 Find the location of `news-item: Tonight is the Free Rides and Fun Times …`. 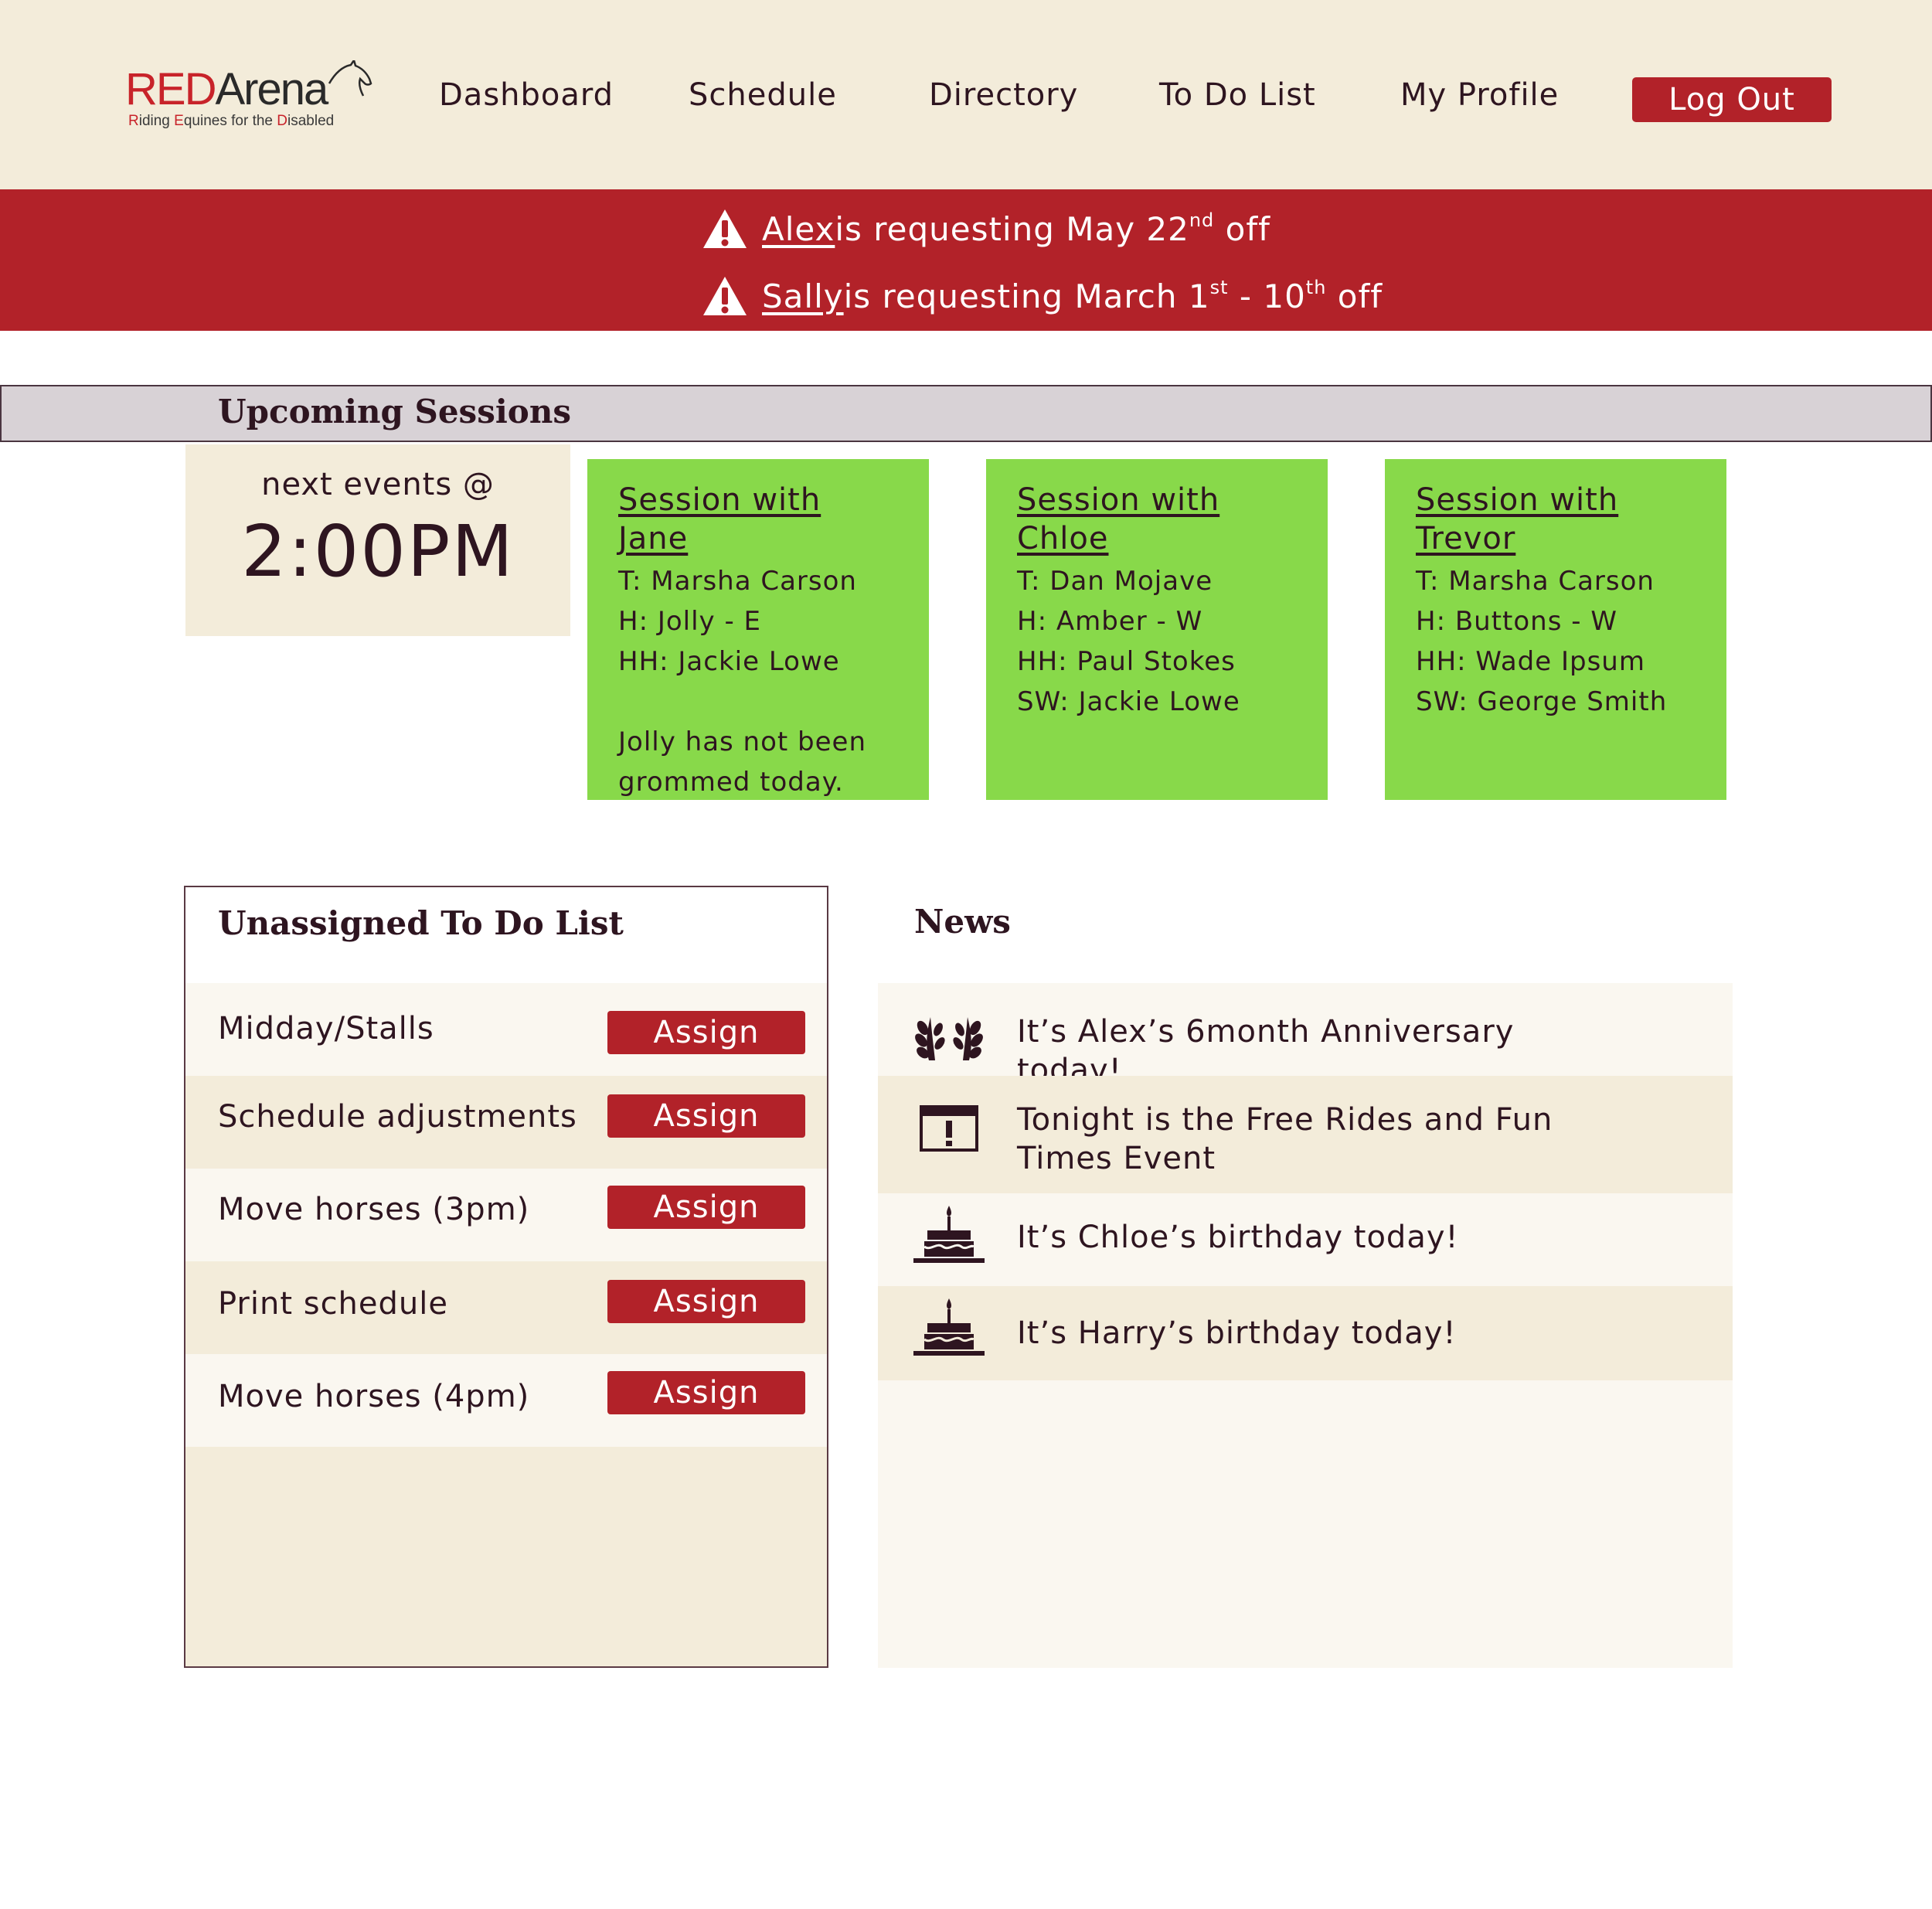

news-item: Tonight is the Free Rides and Fun Times … is located at coordinates (1305, 1134).